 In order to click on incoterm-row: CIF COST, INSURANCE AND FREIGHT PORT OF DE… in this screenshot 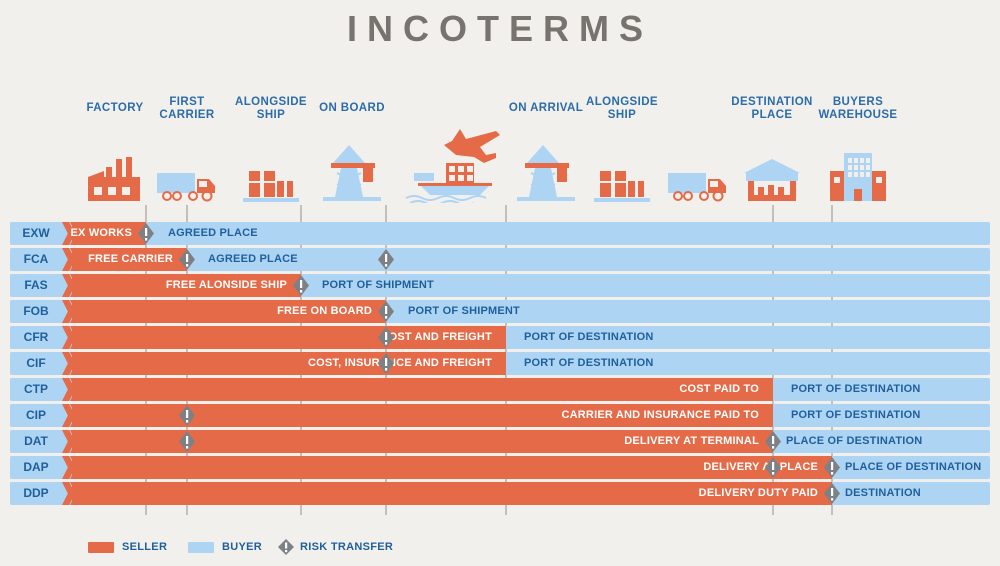, I will do `click(500, 363)`.